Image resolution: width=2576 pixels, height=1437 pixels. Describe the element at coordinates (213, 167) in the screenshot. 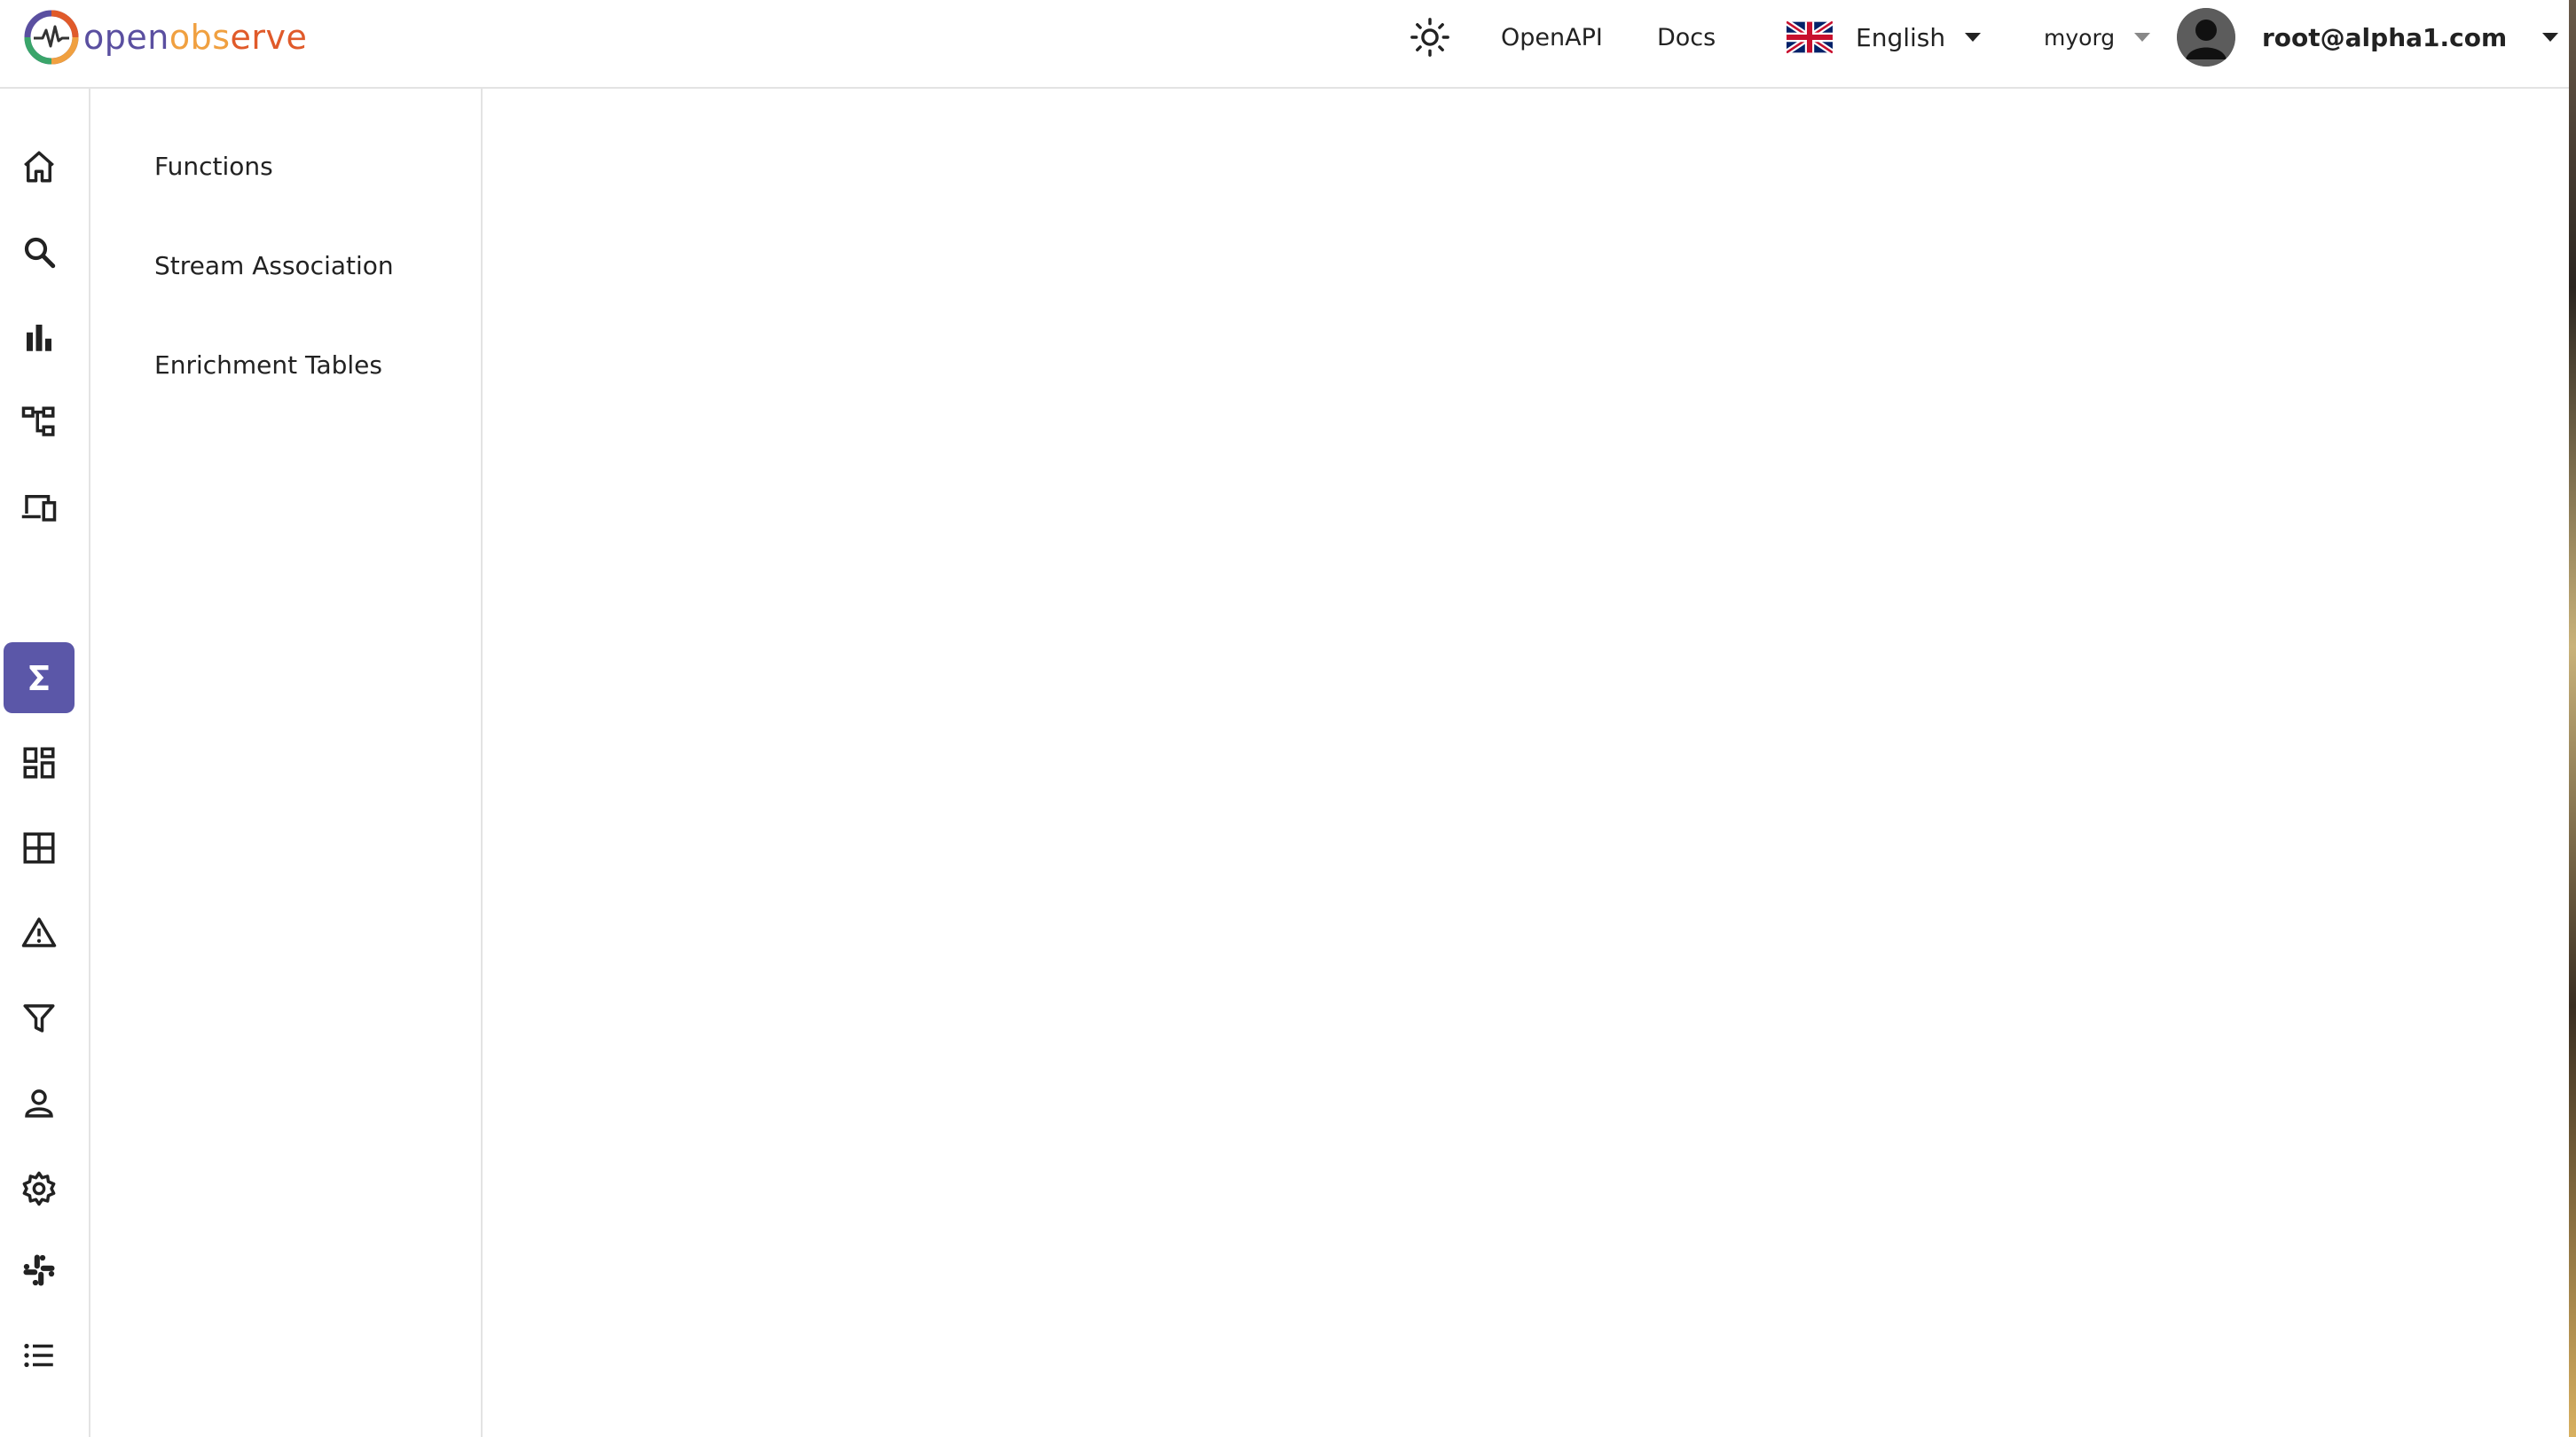

I see `submenu-item-functions: Functions` at that location.